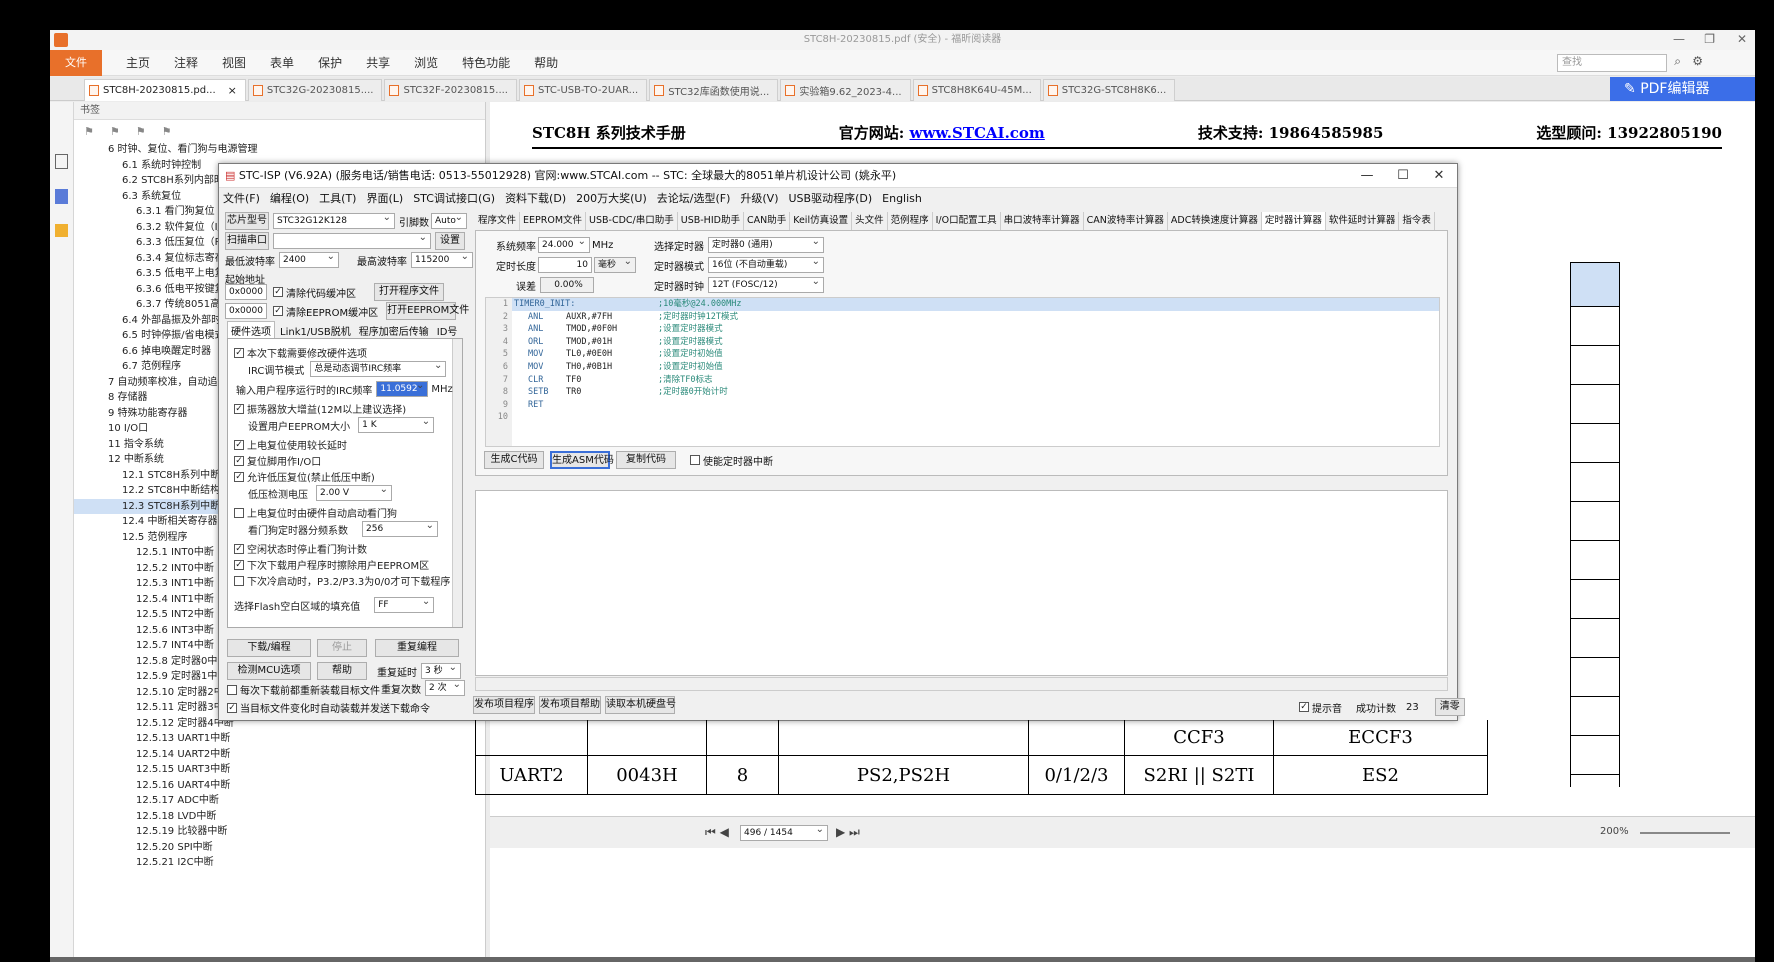 The width and height of the screenshot is (1774, 962). What do you see at coordinates (426, 62) in the screenshot?
I see `menu-browse: 浏览` at bounding box center [426, 62].